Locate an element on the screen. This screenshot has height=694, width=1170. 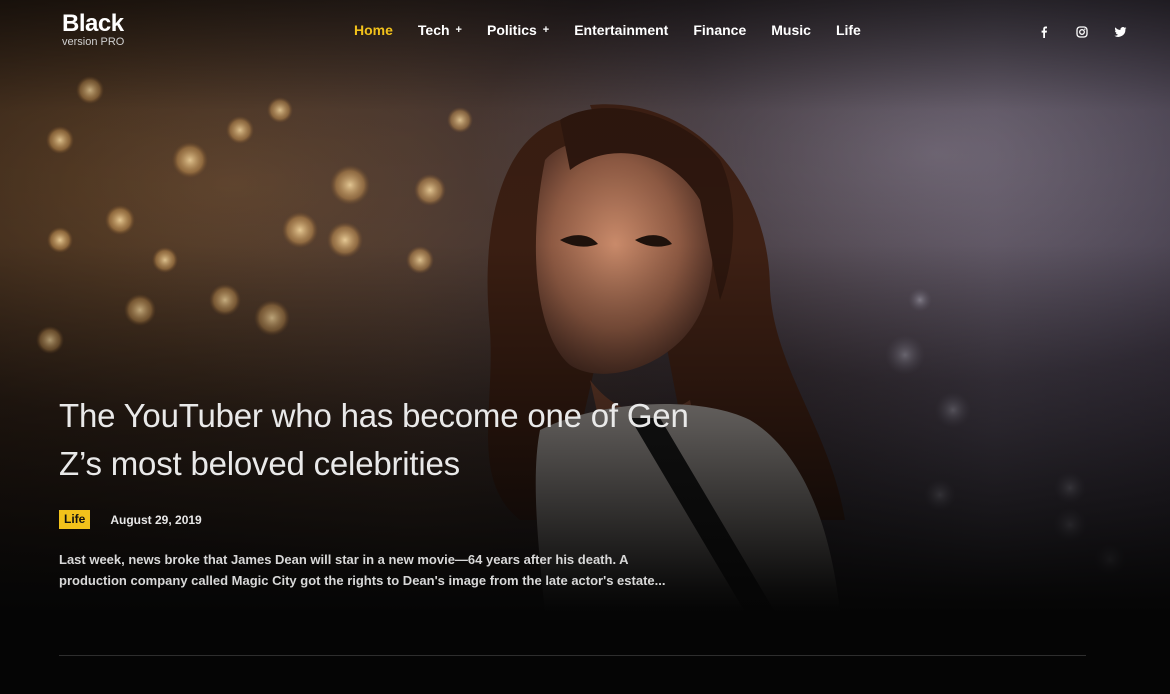
nav-item-label: Music is located at coordinates (791, 30).